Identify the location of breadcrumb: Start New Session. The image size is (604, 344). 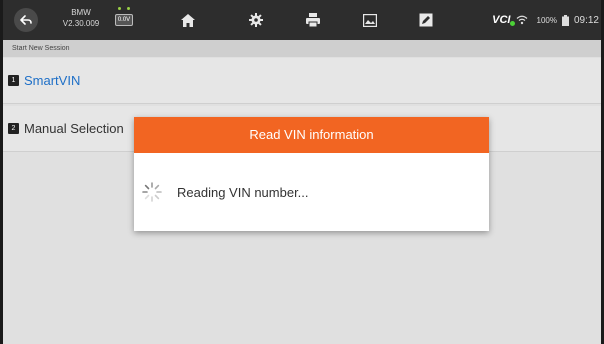
(302, 48).